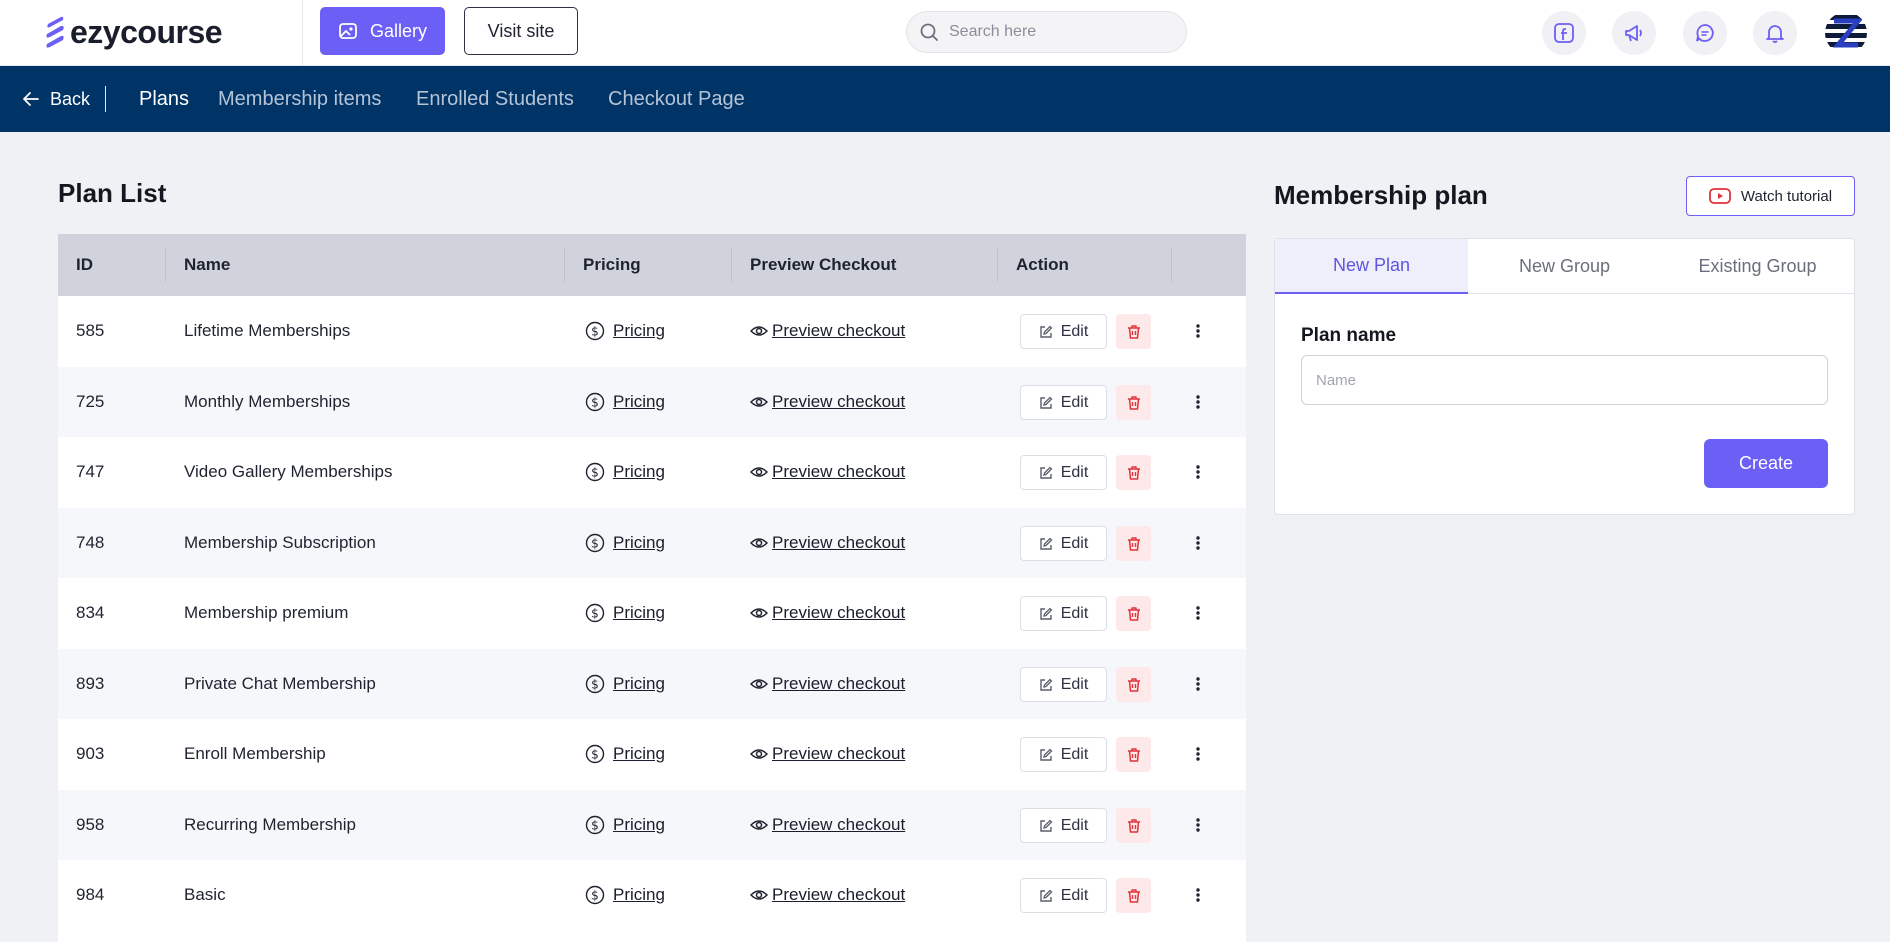 The width and height of the screenshot is (1890, 942). I want to click on eye-icon, so click(759, 331).